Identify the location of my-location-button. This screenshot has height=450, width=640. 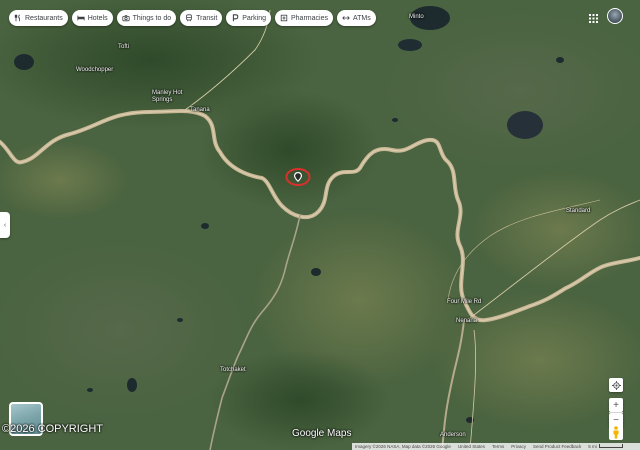
(616, 385).